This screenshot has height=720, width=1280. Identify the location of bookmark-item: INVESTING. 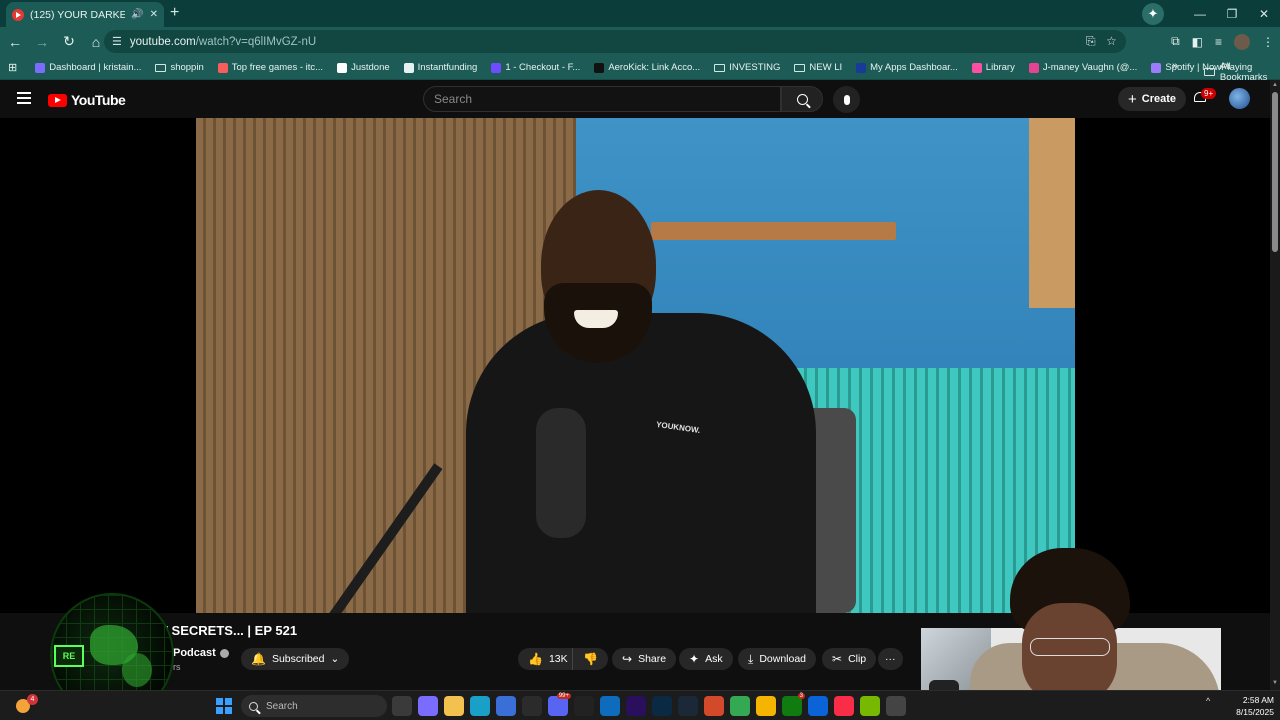
(747, 67).